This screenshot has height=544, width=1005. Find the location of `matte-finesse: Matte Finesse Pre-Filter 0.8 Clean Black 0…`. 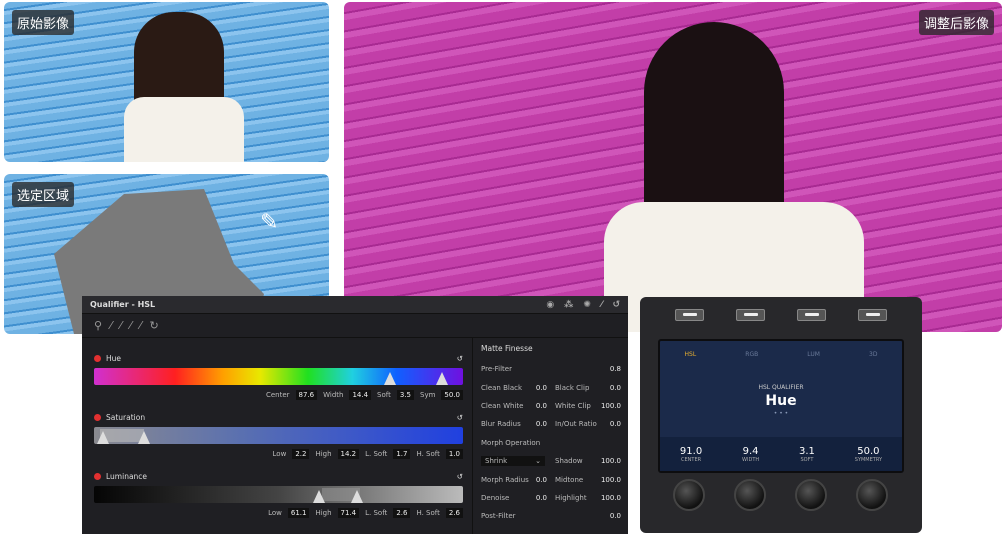

matte-finesse: Matte Finesse Pre-Filter 0.8 Clean Black 0… is located at coordinates (551, 435).